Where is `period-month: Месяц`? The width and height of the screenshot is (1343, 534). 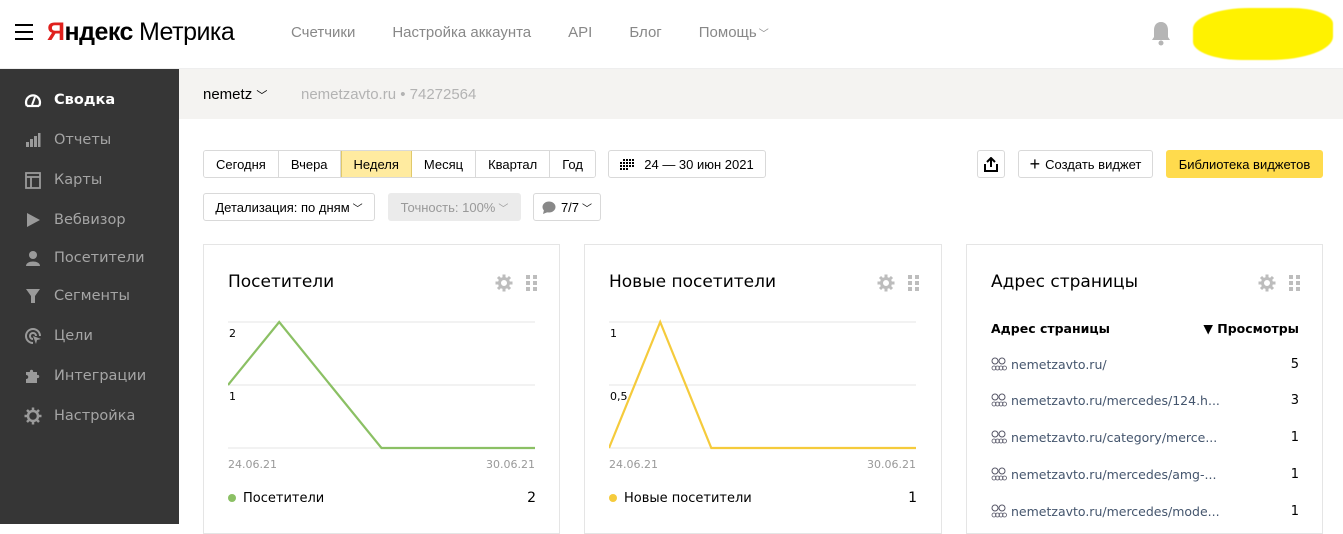 period-month: Месяц is located at coordinates (444, 164).